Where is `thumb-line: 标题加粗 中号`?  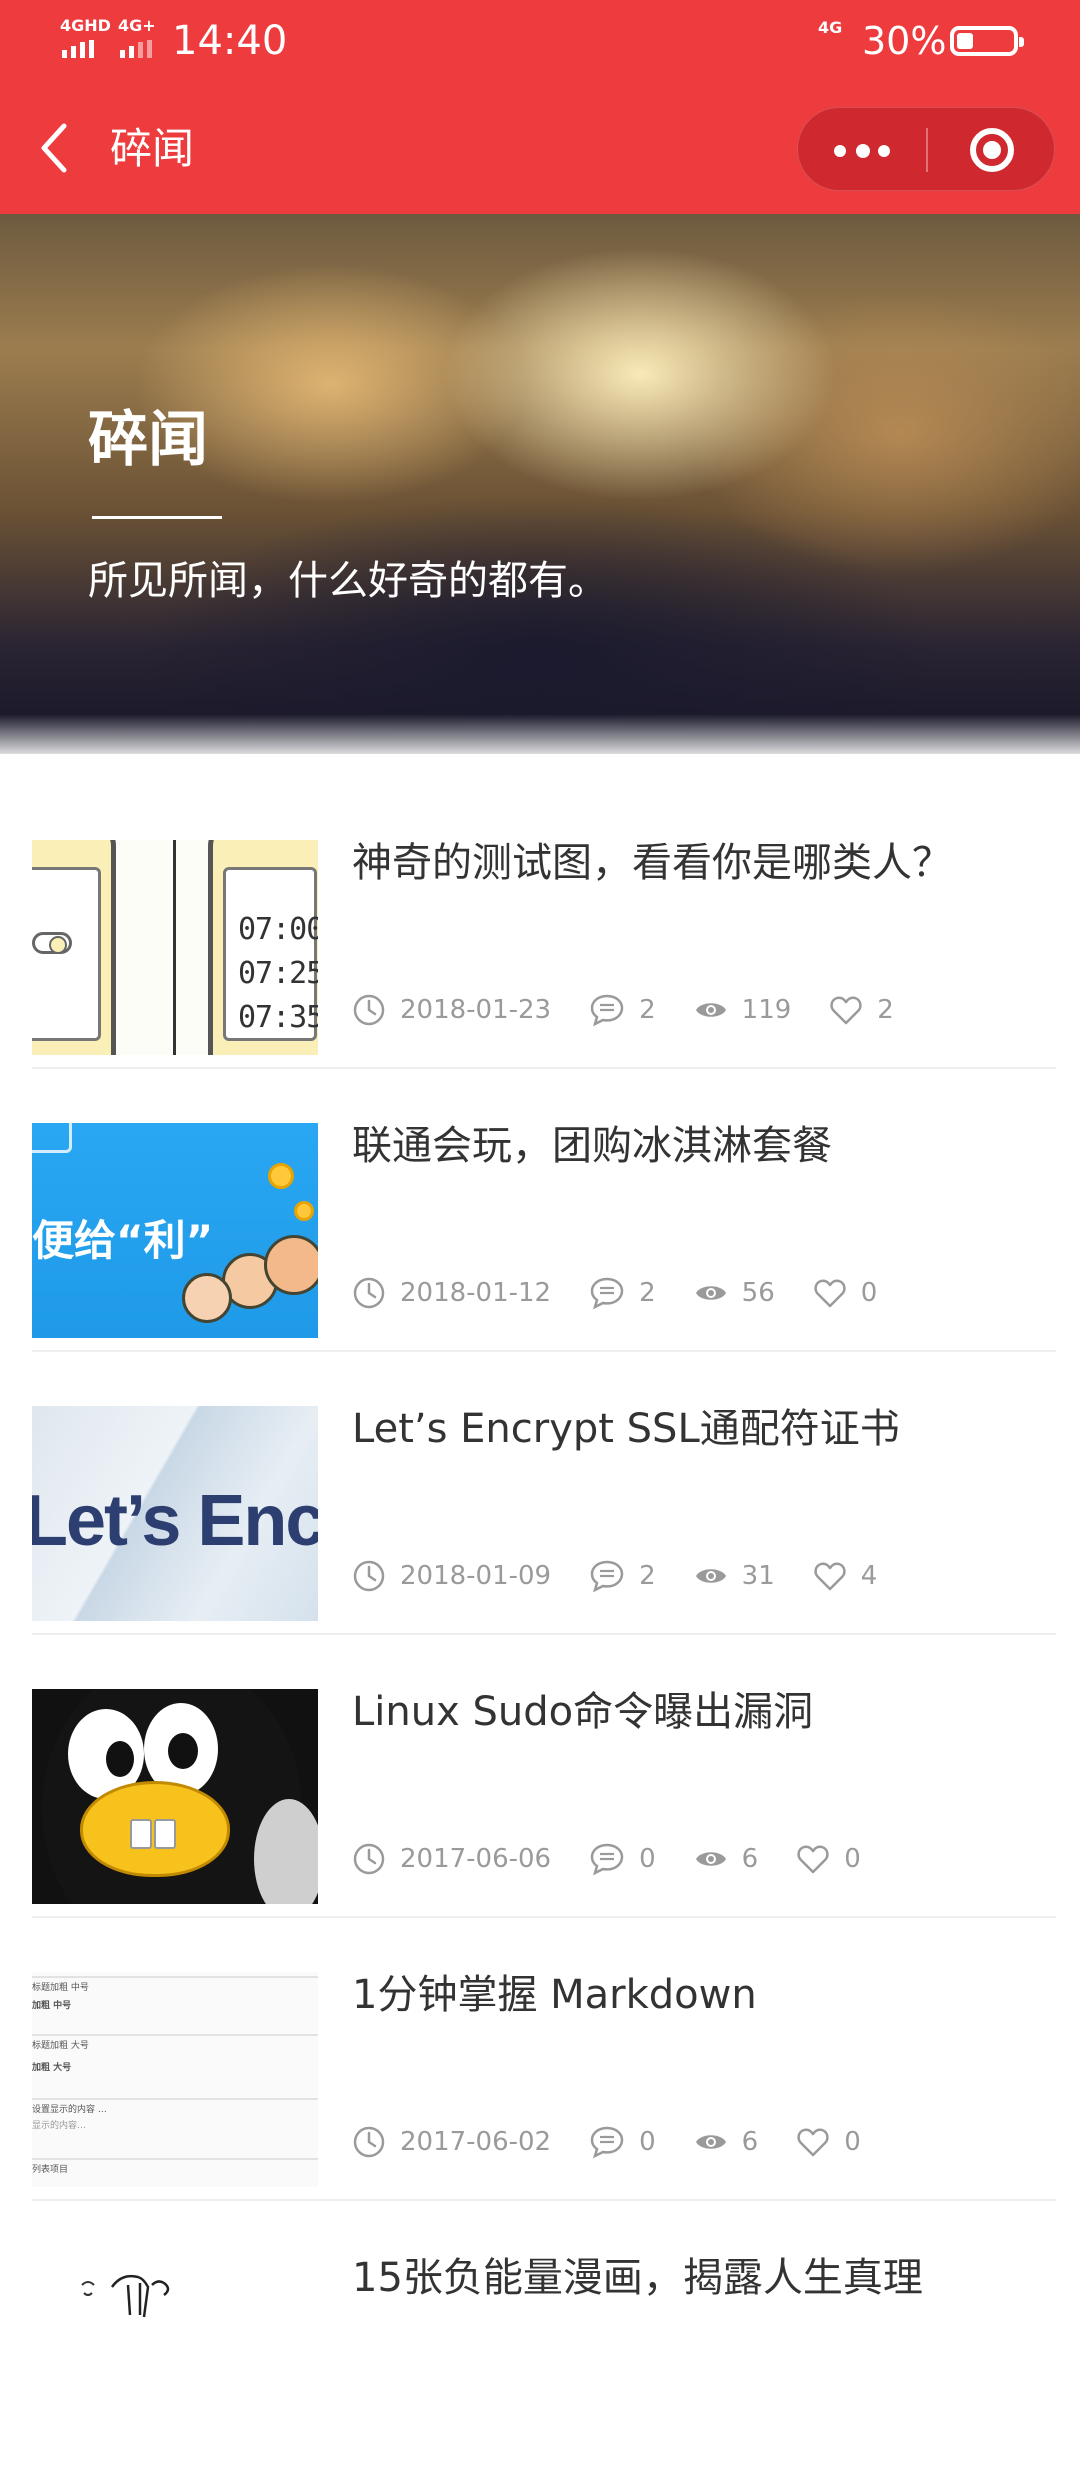 thumb-line: 标题加粗 中号 is located at coordinates (60, 1988).